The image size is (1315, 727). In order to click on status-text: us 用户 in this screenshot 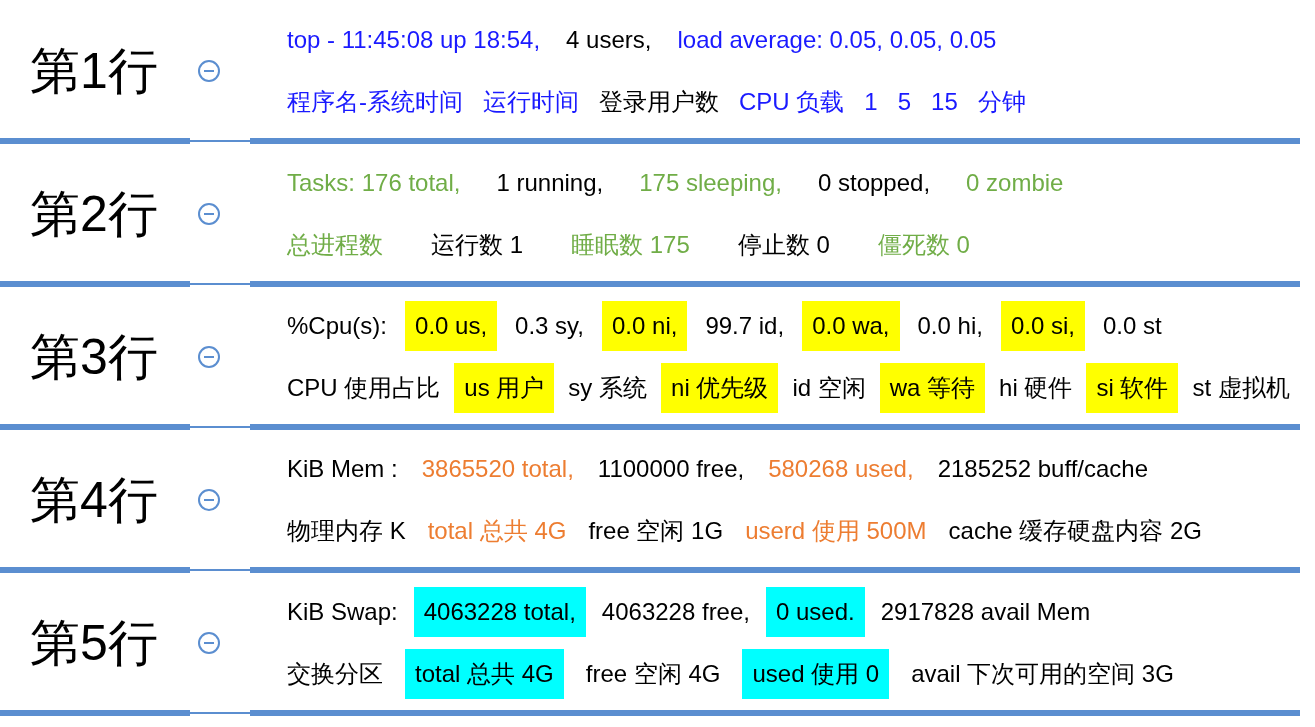, I will do `click(504, 387)`.